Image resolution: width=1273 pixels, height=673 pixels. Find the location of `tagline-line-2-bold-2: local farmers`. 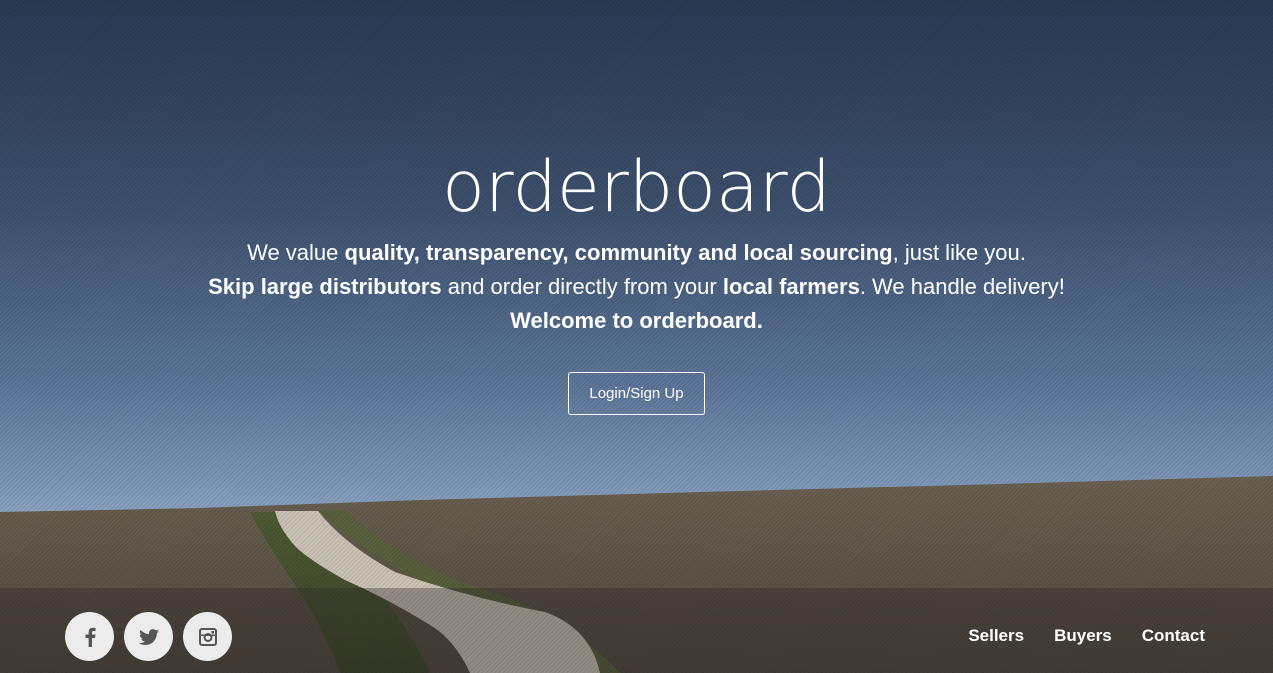

tagline-line-2-bold-2: local farmers is located at coordinates (791, 286).